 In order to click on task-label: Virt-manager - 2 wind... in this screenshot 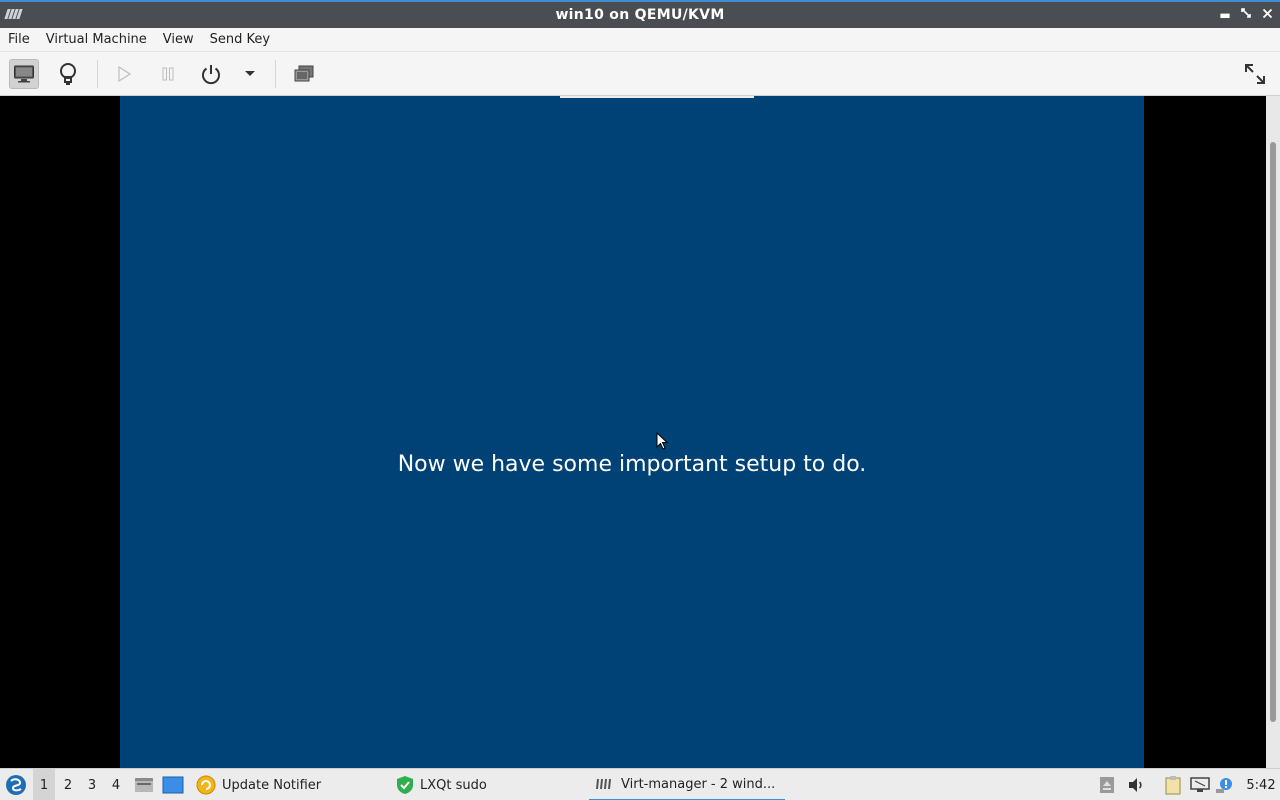, I will do `click(698, 784)`.